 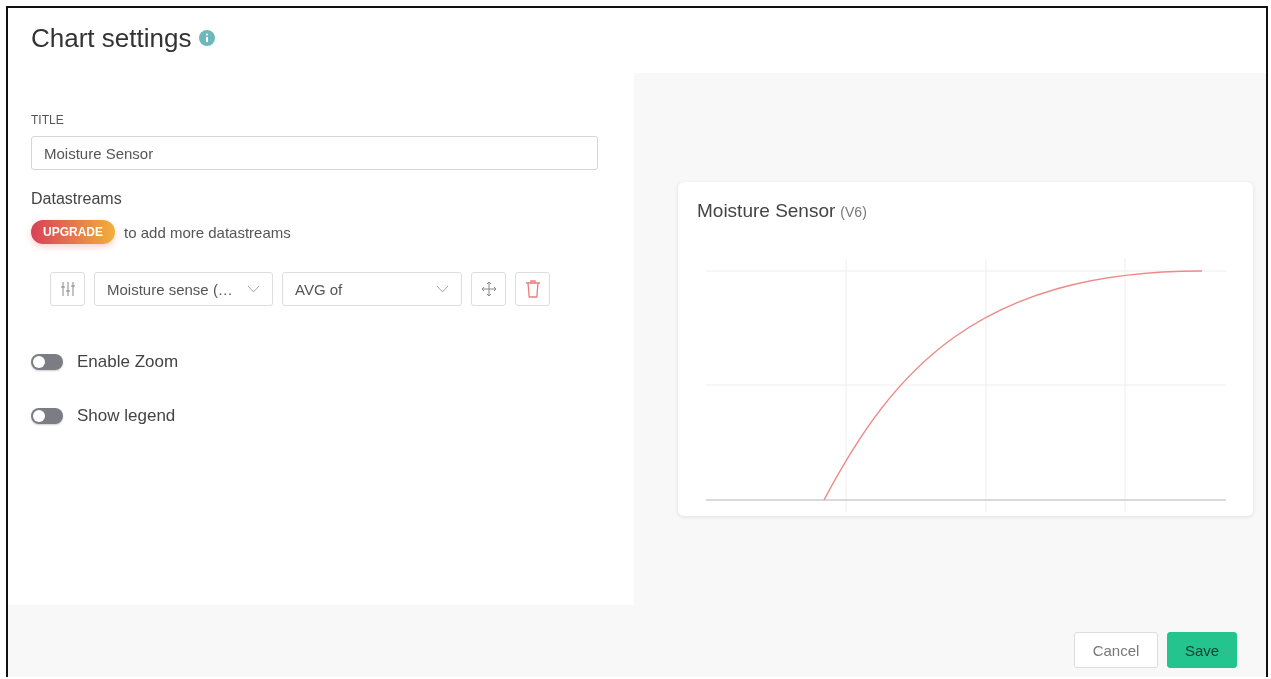 What do you see at coordinates (207, 38) in the screenshot?
I see `info-icon` at bounding box center [207, 38].